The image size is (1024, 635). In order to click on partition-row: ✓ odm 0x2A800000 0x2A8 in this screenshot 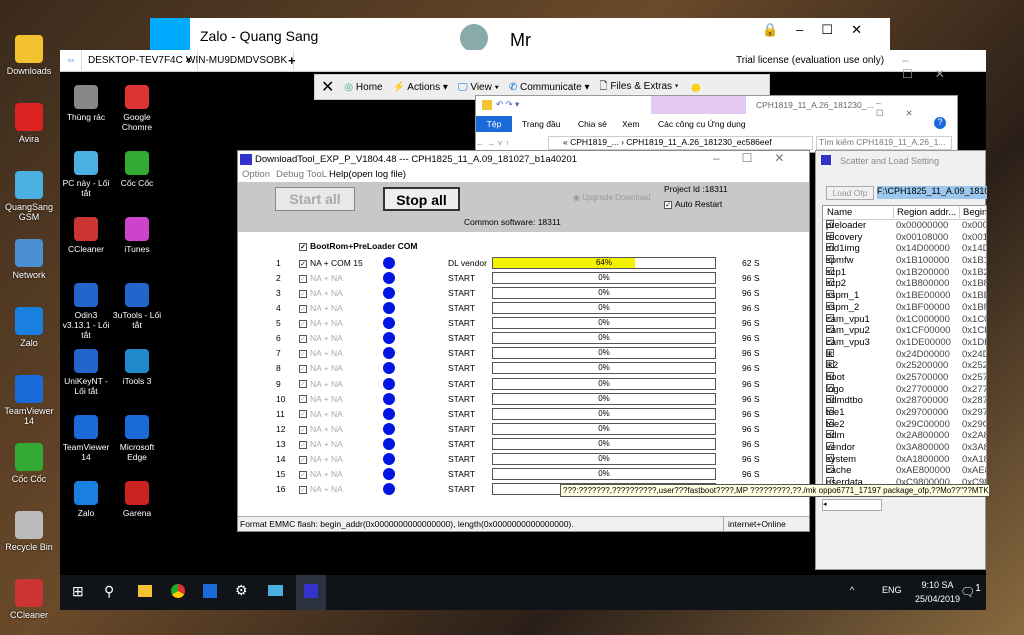, I will do `click(904, 436)`.